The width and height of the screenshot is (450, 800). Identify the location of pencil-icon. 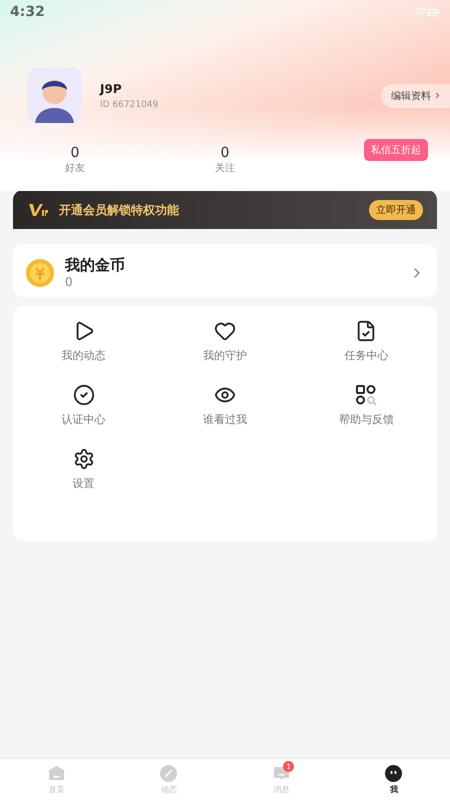
(169, 773).